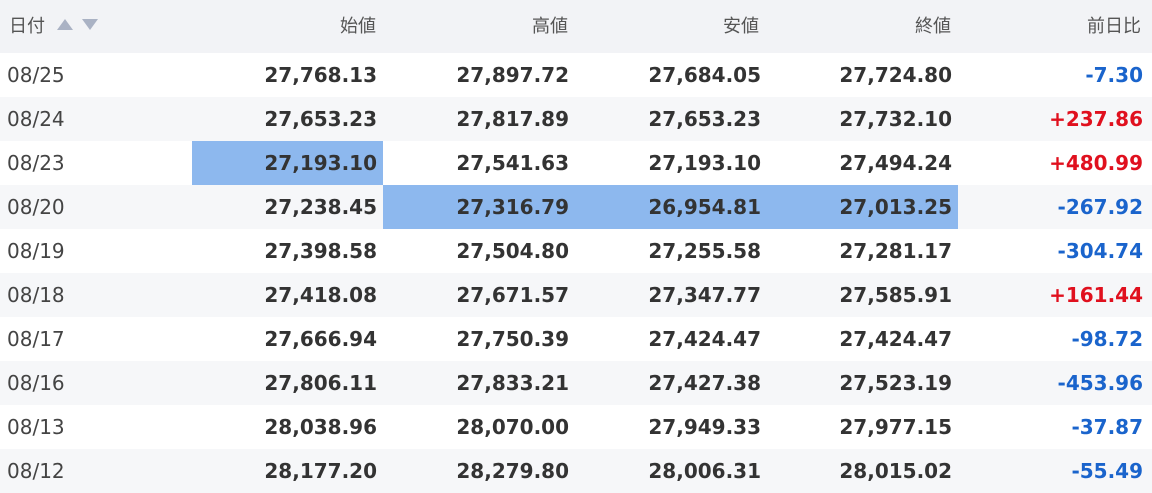  I want to click on low-cell: 27,684.05, so click(671, 75).